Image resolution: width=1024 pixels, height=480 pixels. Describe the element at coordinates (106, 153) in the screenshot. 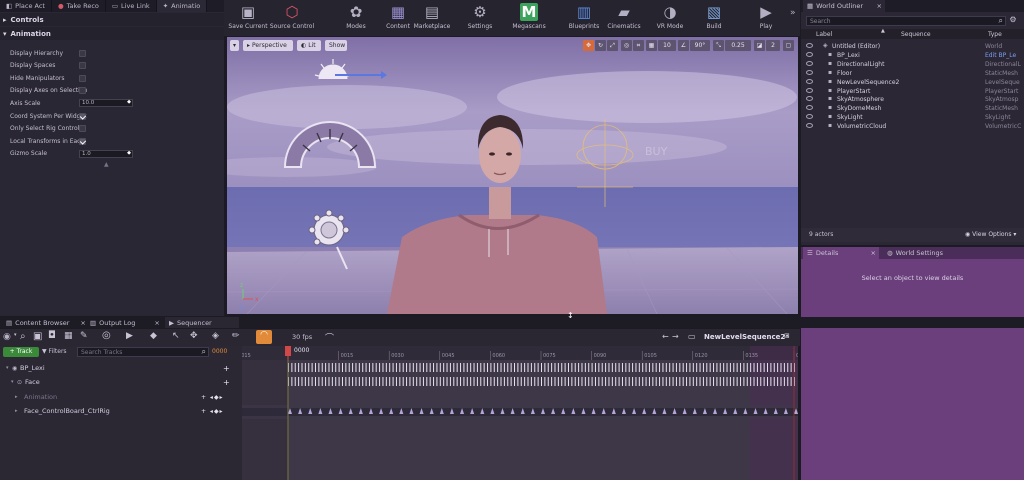

I see `property-number-field: 1.0 ◆` at that location.